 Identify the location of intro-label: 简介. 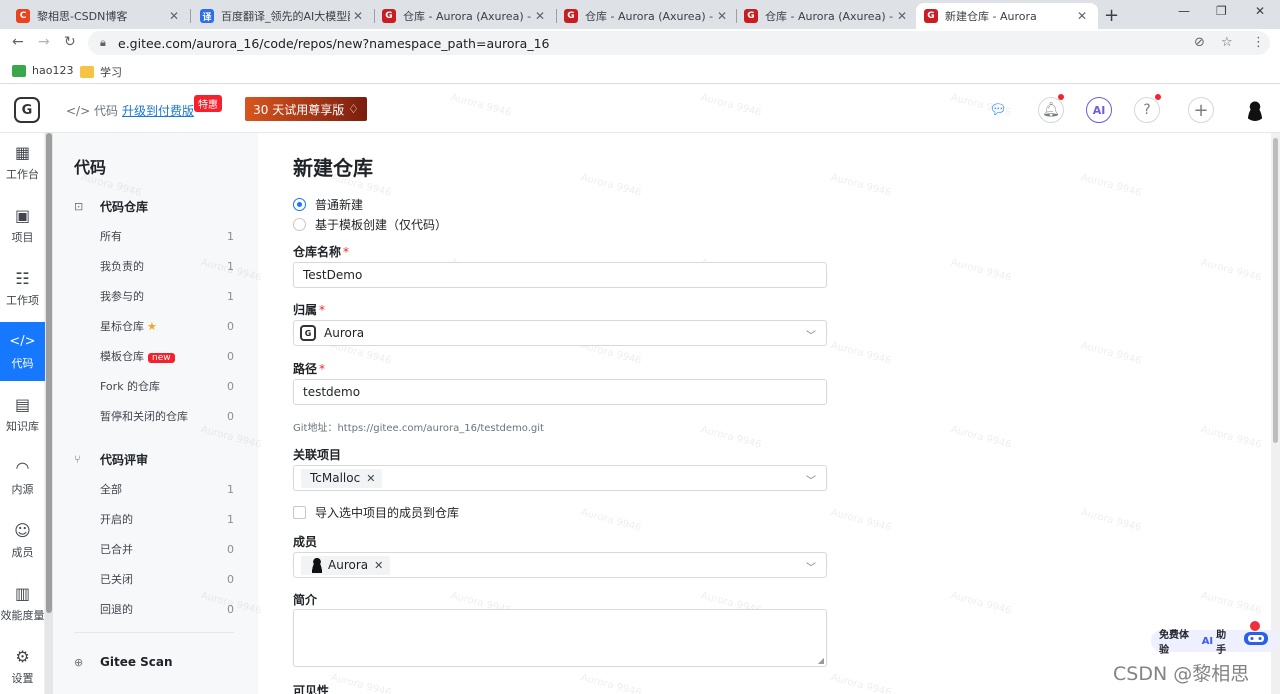
(305, 600).